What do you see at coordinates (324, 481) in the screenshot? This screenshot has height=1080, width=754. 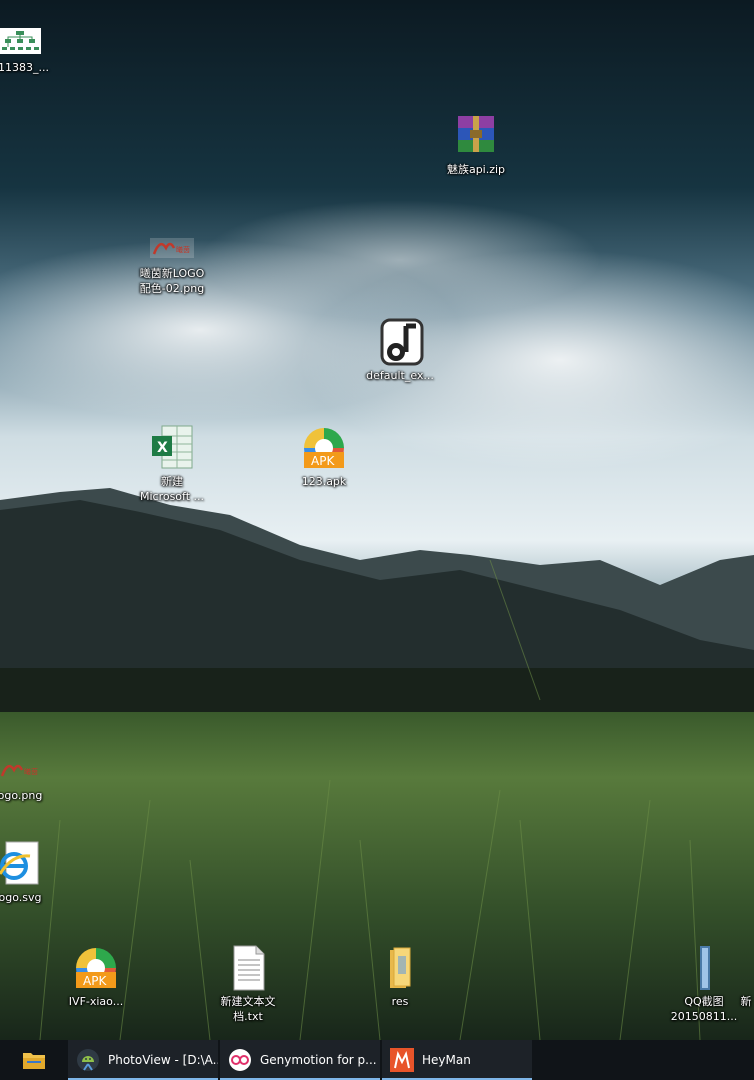 I see `desktop-icon-label: 123.apk` at bounding box center [324, 481].